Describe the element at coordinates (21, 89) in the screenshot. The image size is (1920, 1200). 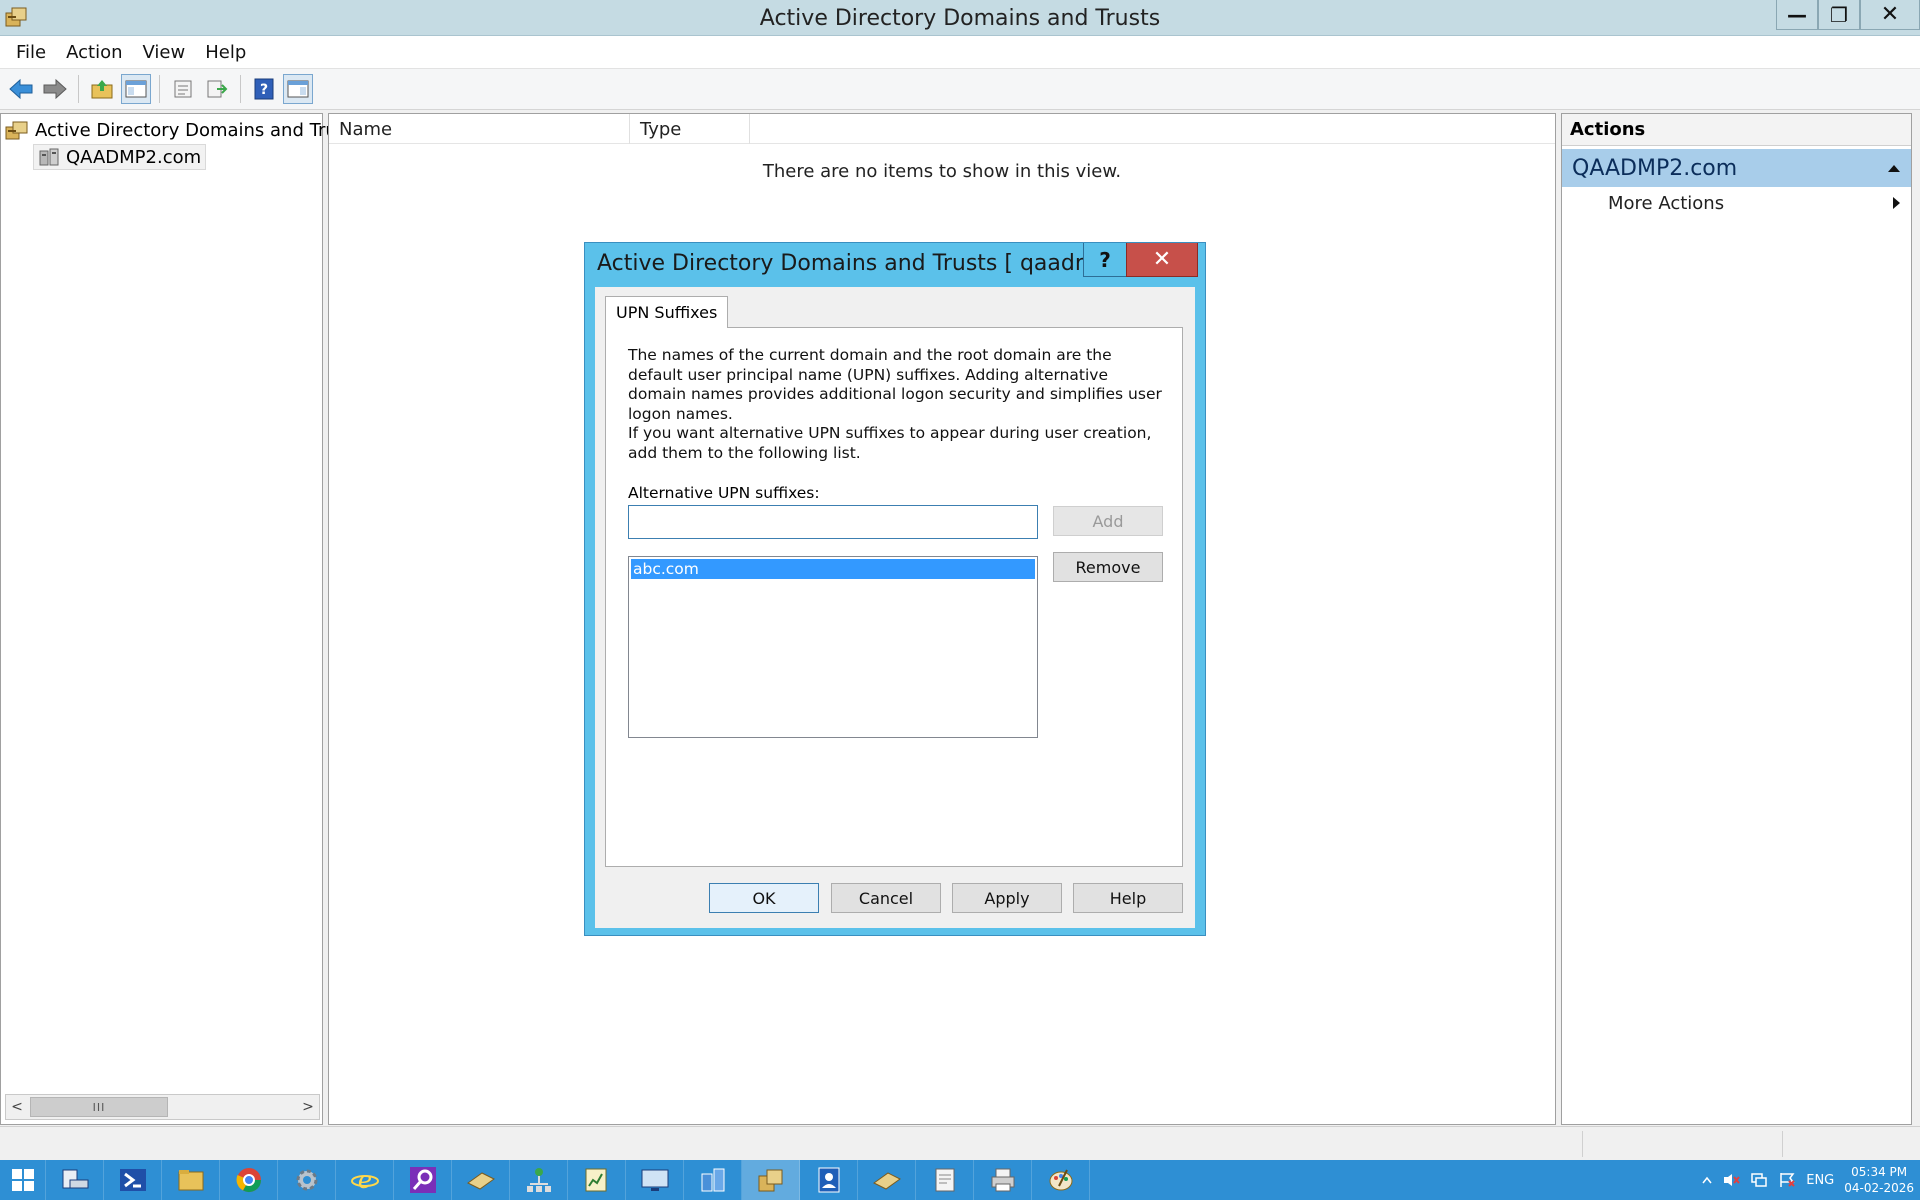
I see `back-button` at that location.